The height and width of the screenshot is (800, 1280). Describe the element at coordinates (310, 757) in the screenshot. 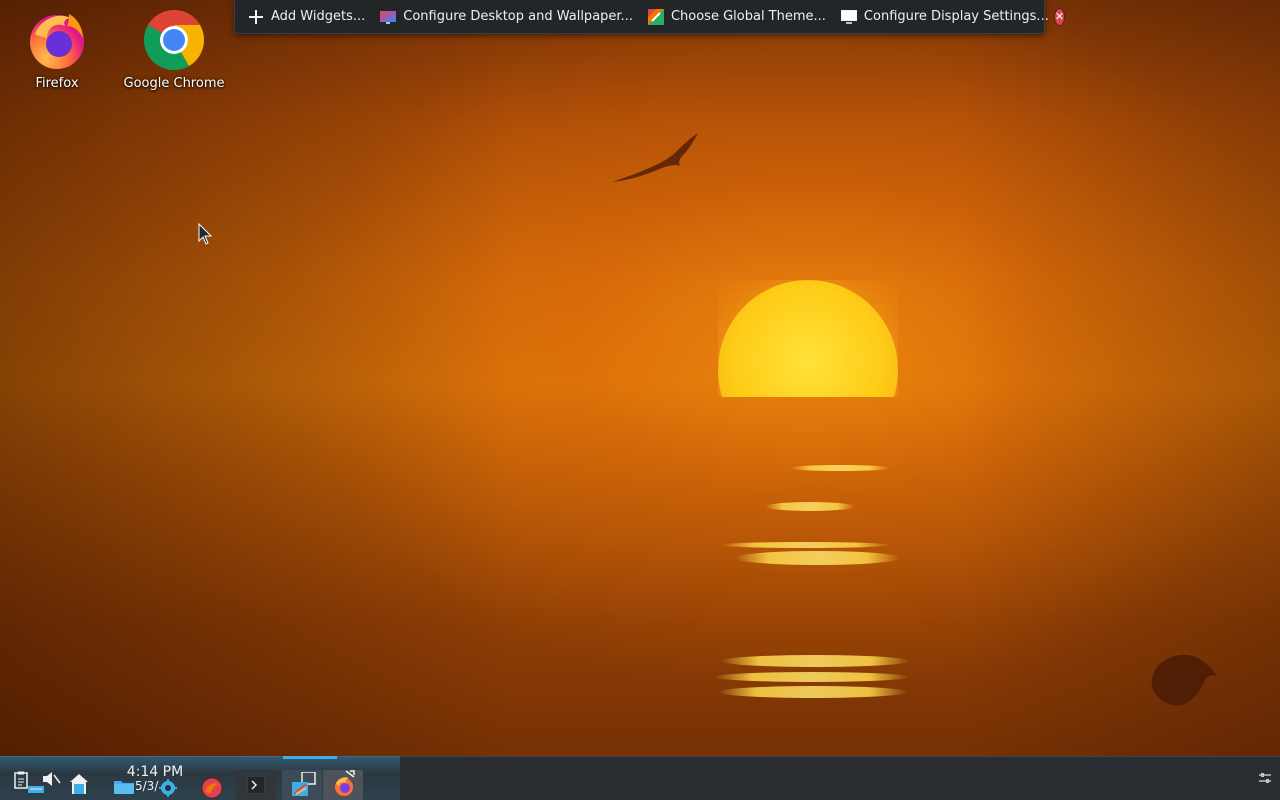

I see `active-task-indicator` at that location.